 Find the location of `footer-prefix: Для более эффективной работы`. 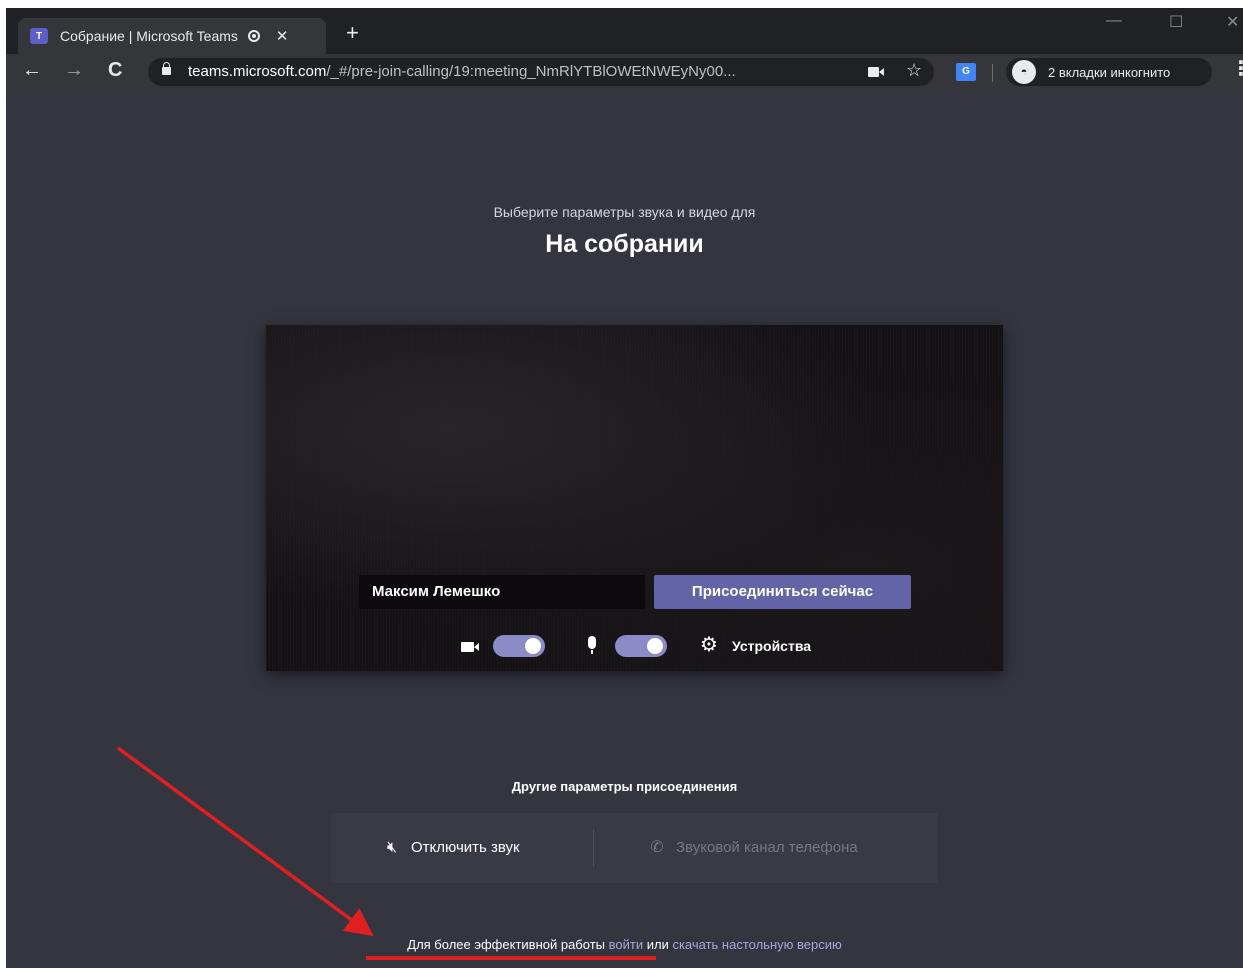

footer-prefix: Для более эффективной работы is located at coordinates (506, 944).